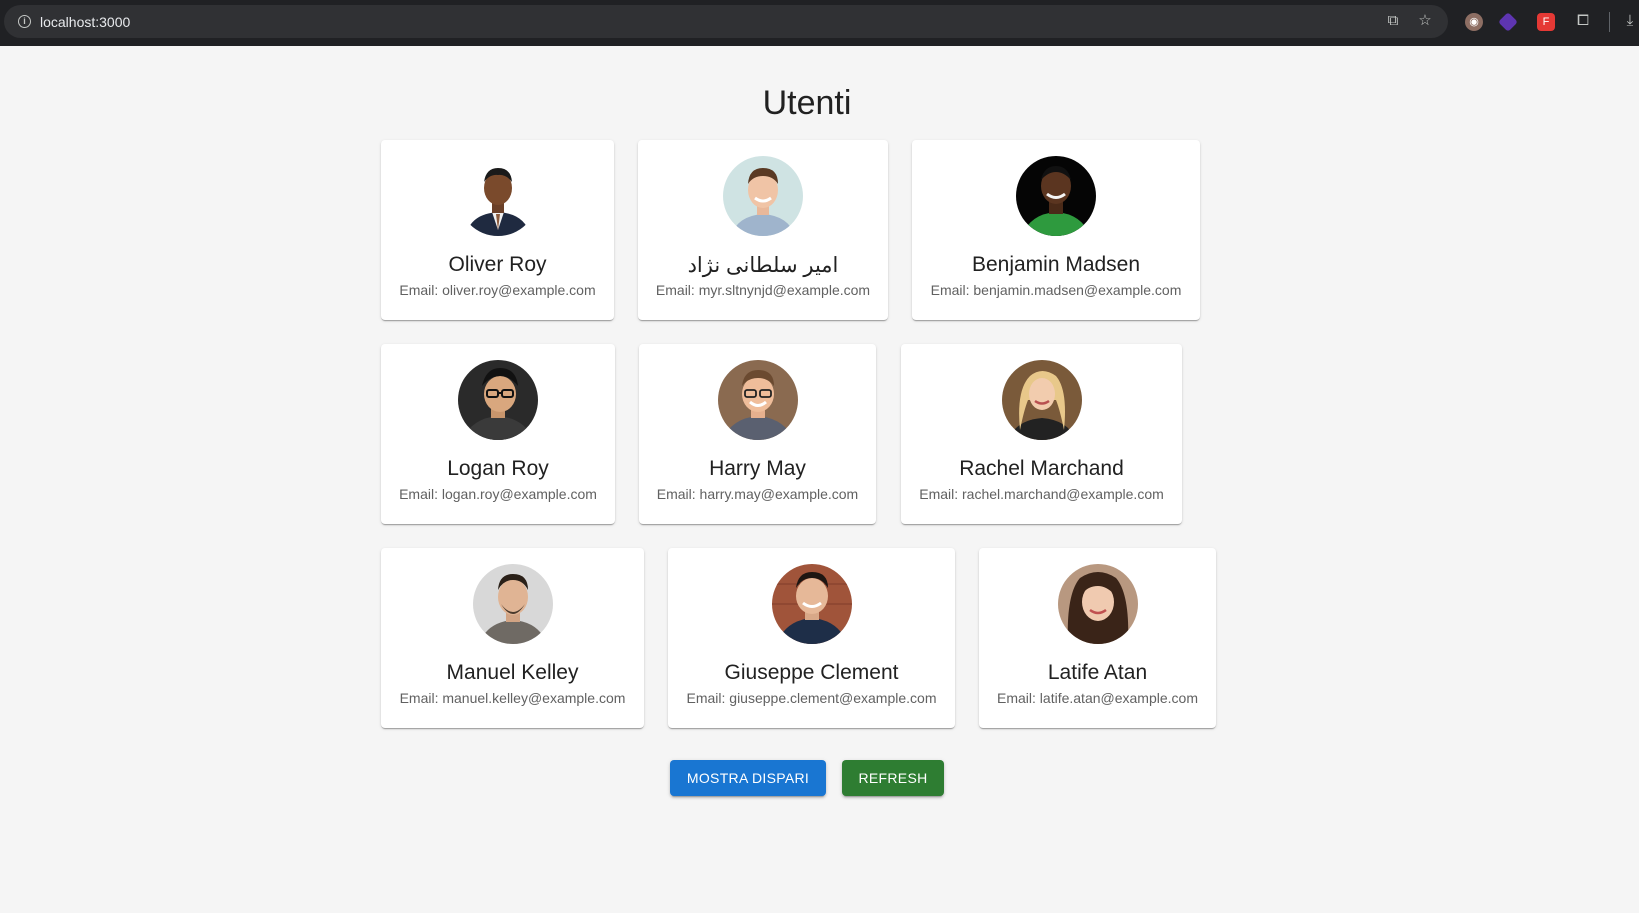  What do you see at coordinates (498, 494) in the screenshot?
I see `user-email: Email: logan.roy@example.com` at bounding box center [498, 494].